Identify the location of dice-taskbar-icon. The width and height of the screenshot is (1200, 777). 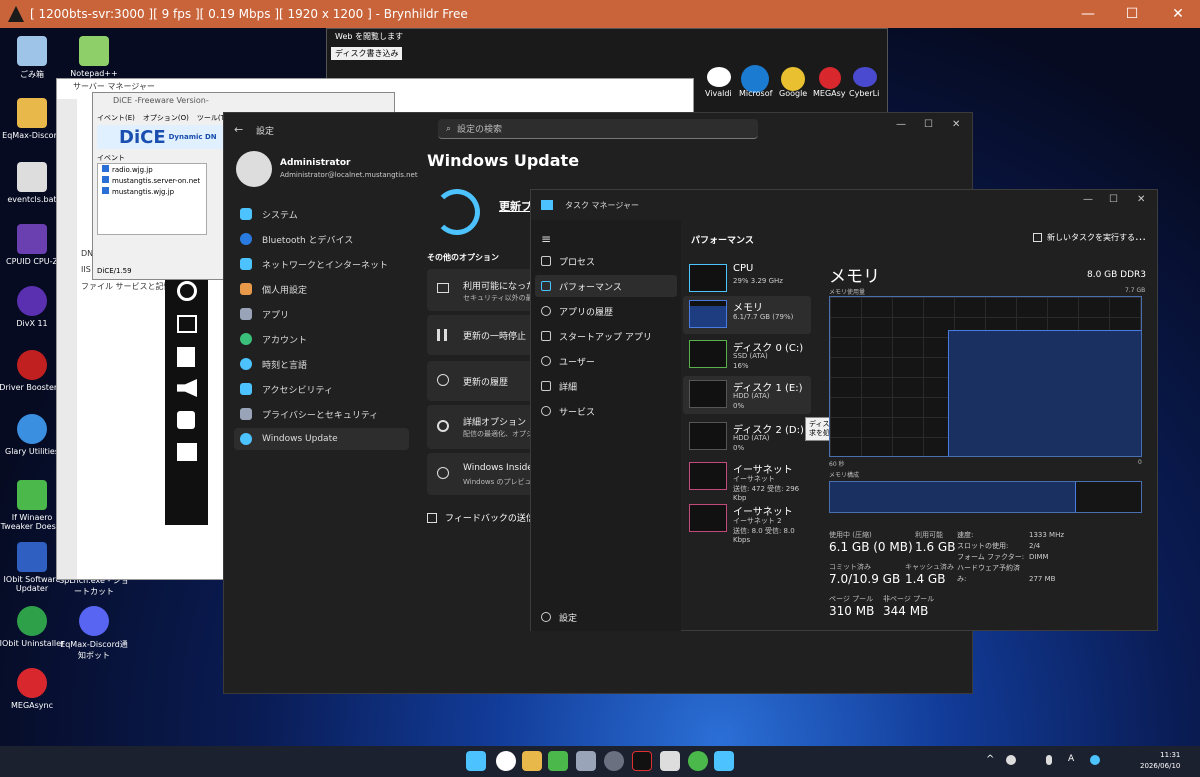
(670, 761).